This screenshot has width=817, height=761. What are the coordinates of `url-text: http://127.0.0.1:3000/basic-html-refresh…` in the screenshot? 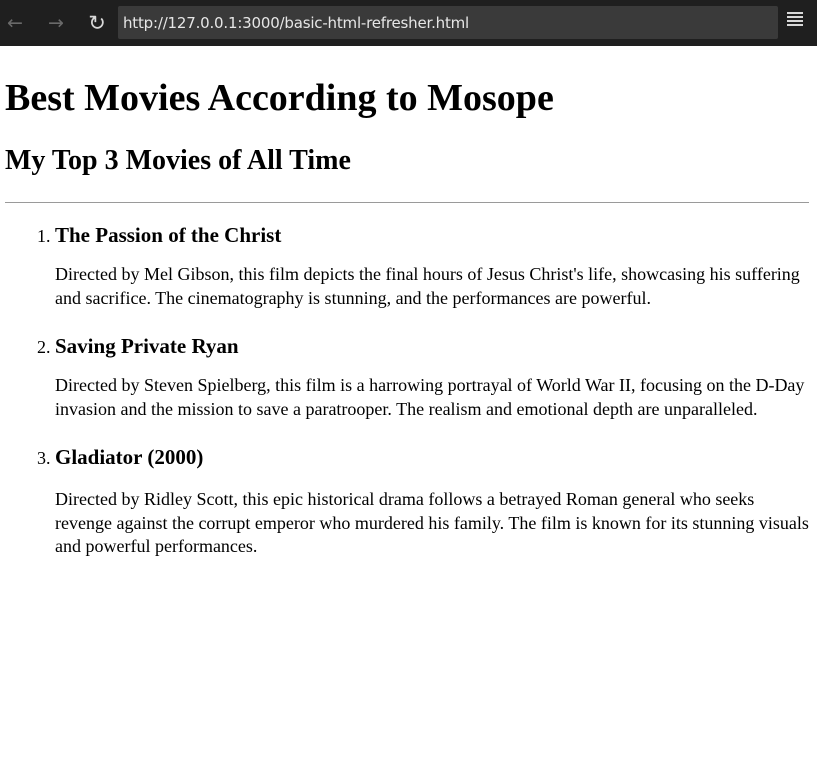 It's located at (296, 23).